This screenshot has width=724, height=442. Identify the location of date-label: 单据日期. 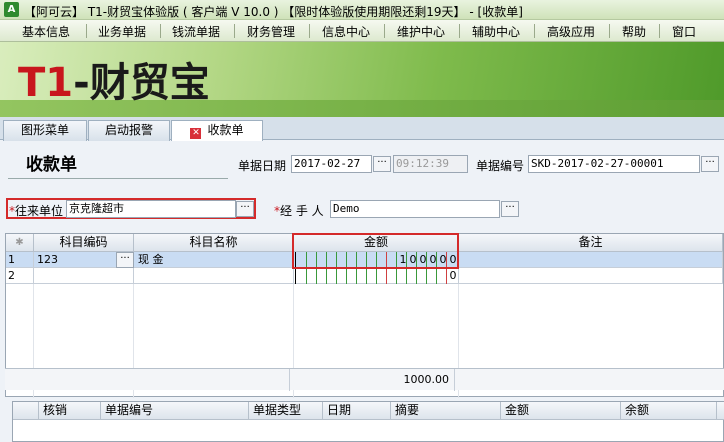
(262, 166).